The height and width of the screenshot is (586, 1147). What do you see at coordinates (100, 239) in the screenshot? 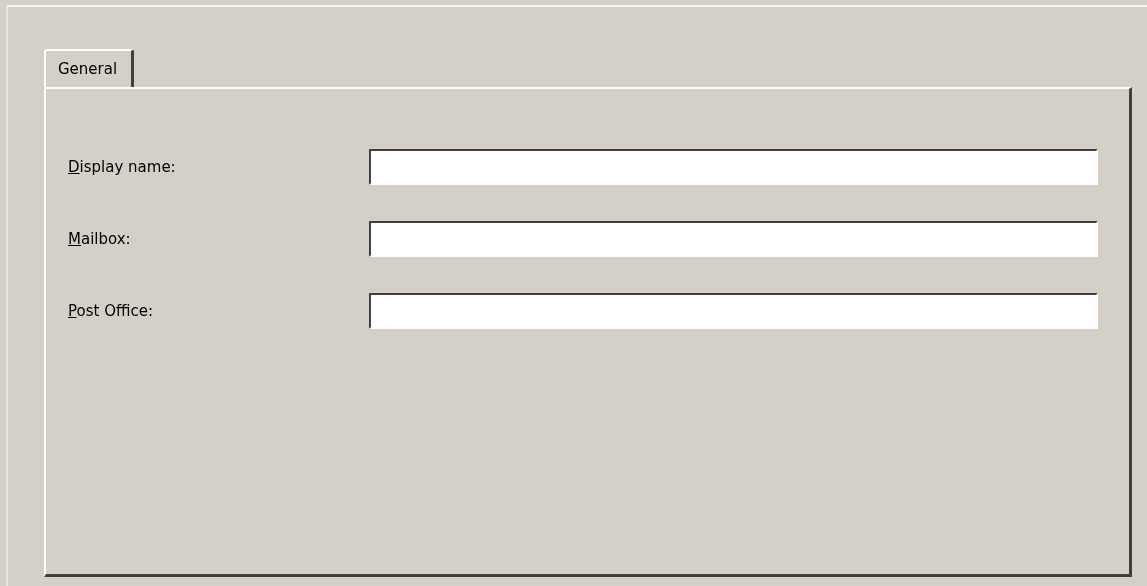
I see `field-label: Mailbox:` at bounding box center [100, 239].